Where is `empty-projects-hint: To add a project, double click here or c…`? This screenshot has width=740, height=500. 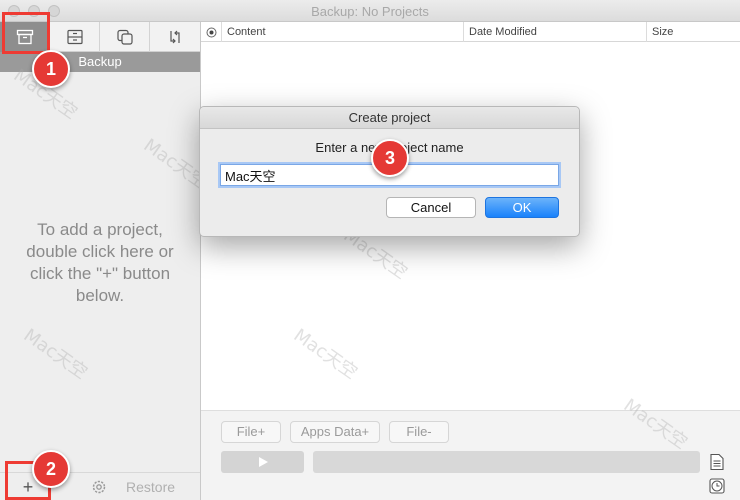
empty-projects-hint: To add a project, double click here or c… is located at coordinates (100, 263).